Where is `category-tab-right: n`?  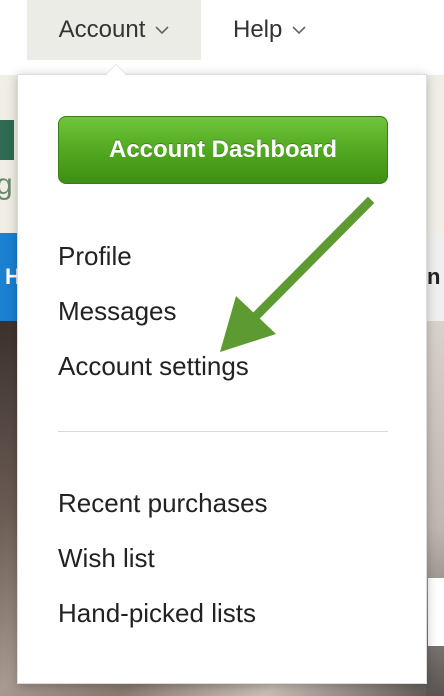
category-tab-right: n is located at coordinates (435, 277).